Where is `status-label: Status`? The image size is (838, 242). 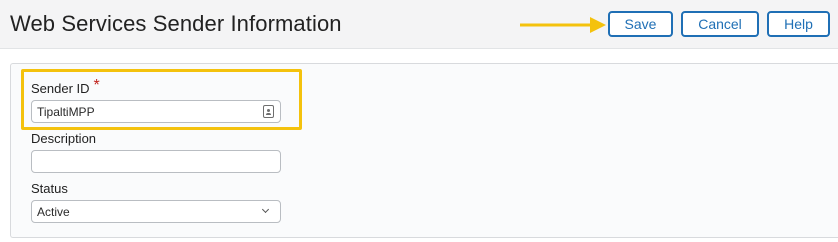
status-label: Status is located at coordinates (49, 188).